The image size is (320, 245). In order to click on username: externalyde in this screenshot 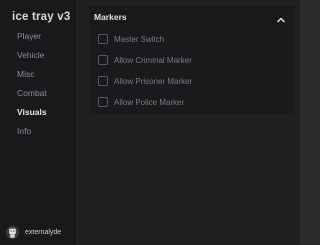, I will do `click(43, 232)`.